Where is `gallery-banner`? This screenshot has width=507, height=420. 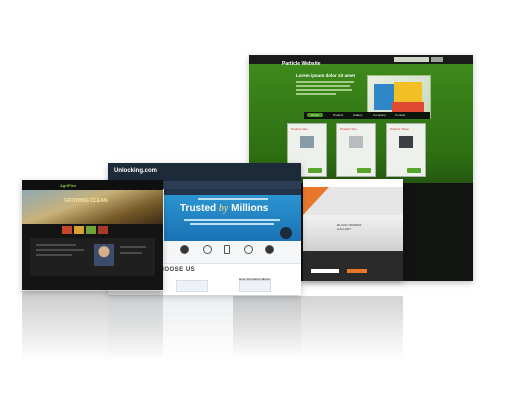 gallery-banner is located at coordinates (353, 233).